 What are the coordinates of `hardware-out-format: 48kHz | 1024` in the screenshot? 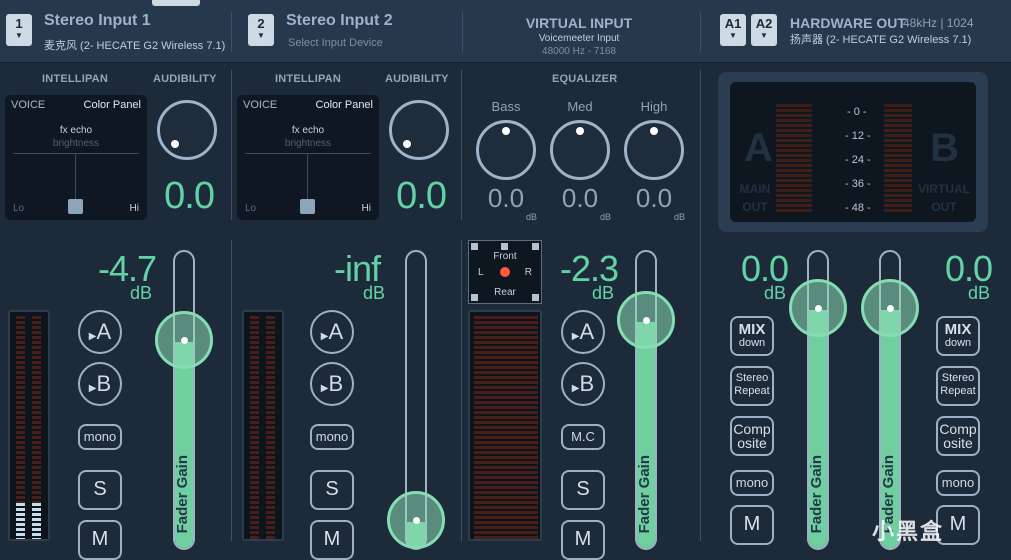 It's located at (938, 23).